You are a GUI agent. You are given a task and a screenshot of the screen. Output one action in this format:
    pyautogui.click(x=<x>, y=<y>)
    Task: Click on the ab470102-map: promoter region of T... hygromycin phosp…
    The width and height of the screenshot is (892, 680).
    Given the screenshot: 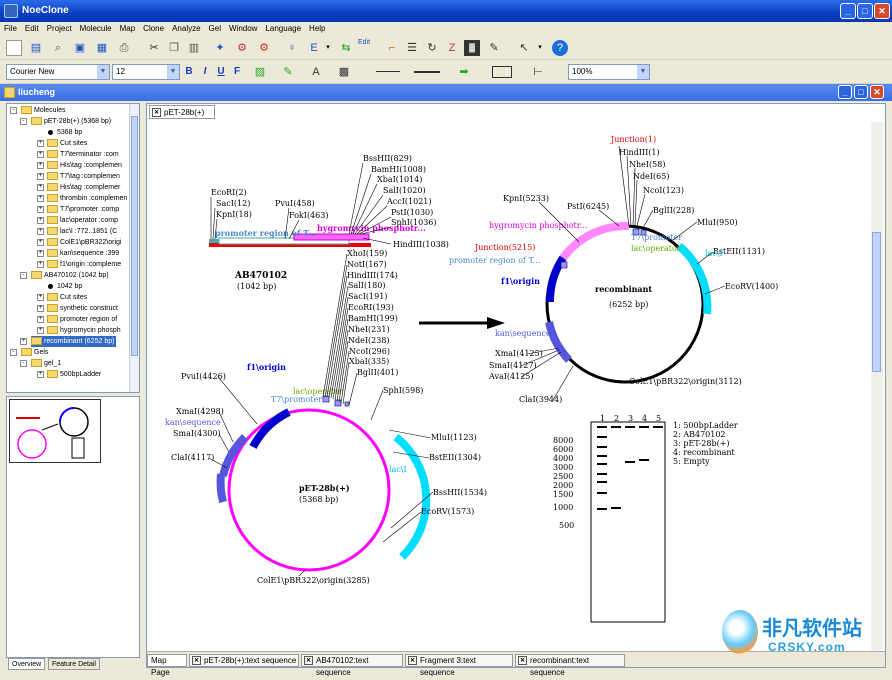 What is the action you would take?
    pyautogui.click(x=329, y=222)
    